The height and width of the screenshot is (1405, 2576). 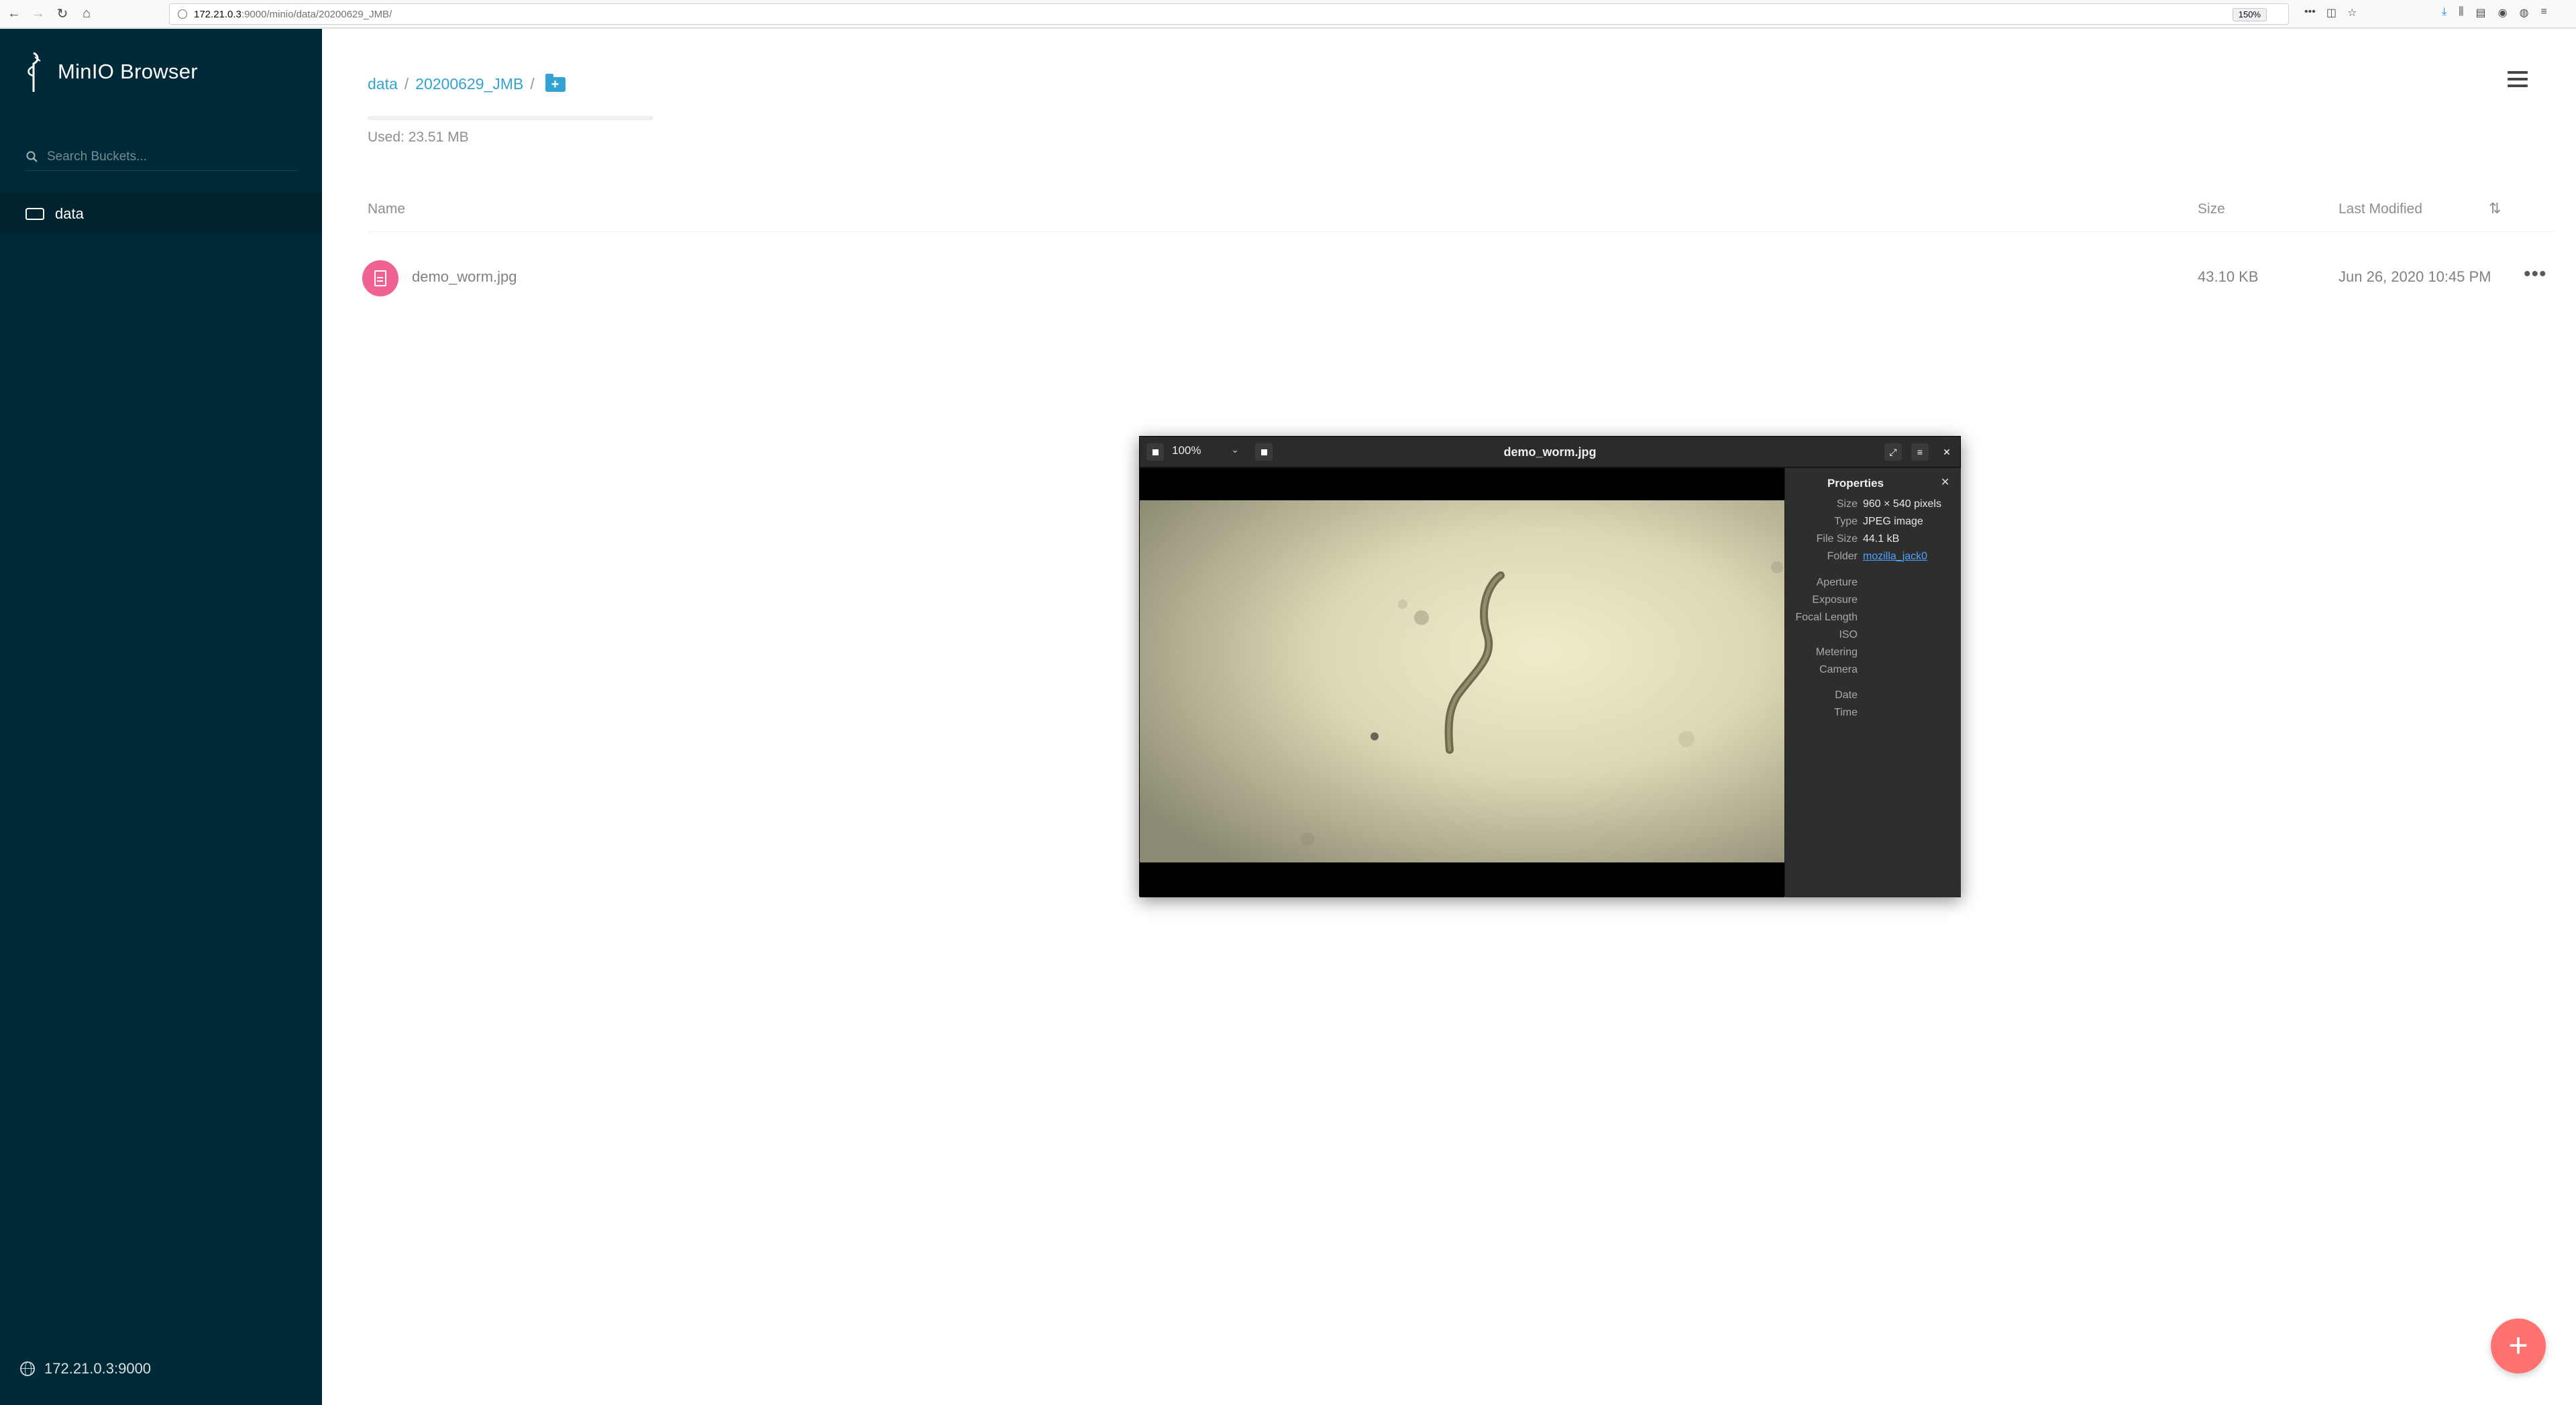 I want to click on app-title: MinIO Browser, so click(x=128, y=71).